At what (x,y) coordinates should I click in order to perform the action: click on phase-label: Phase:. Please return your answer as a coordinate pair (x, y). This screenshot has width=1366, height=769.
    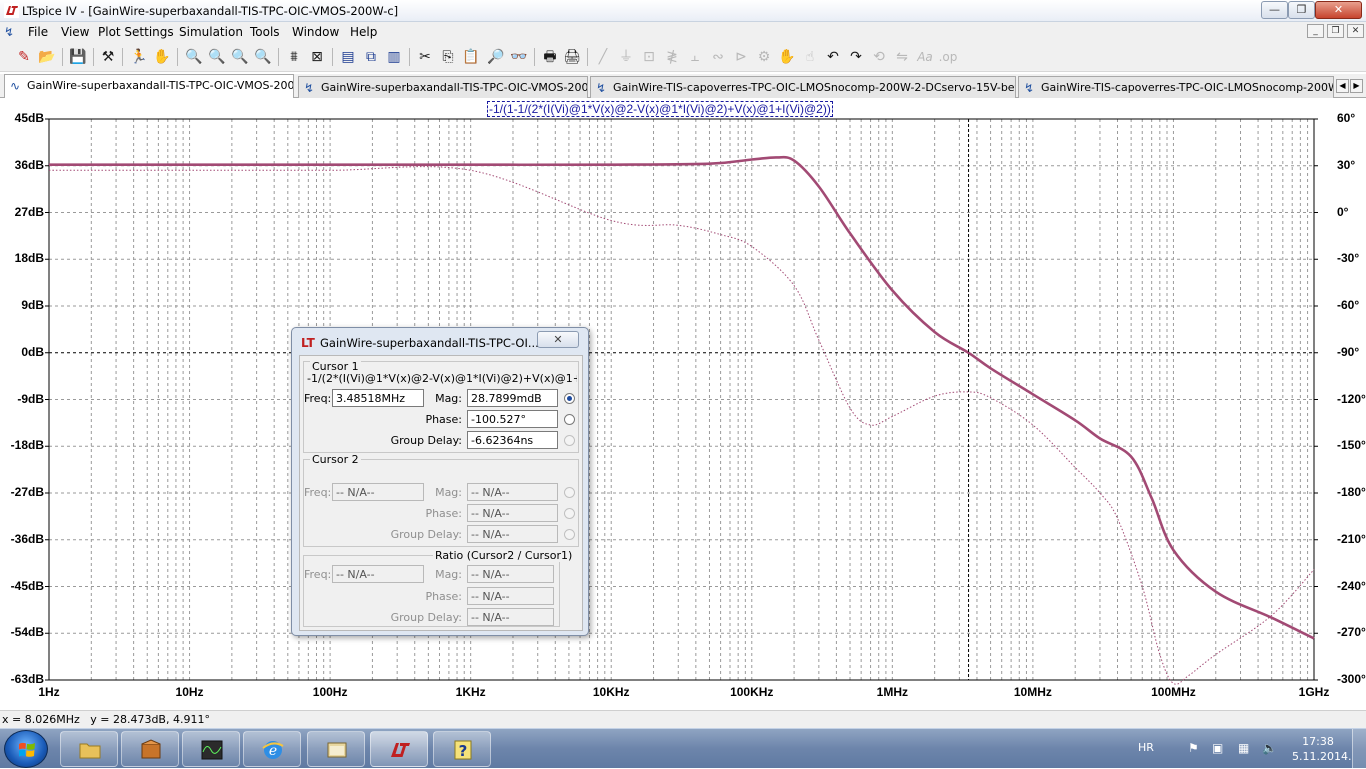
    Looking at the image, I should click on (443, 513).